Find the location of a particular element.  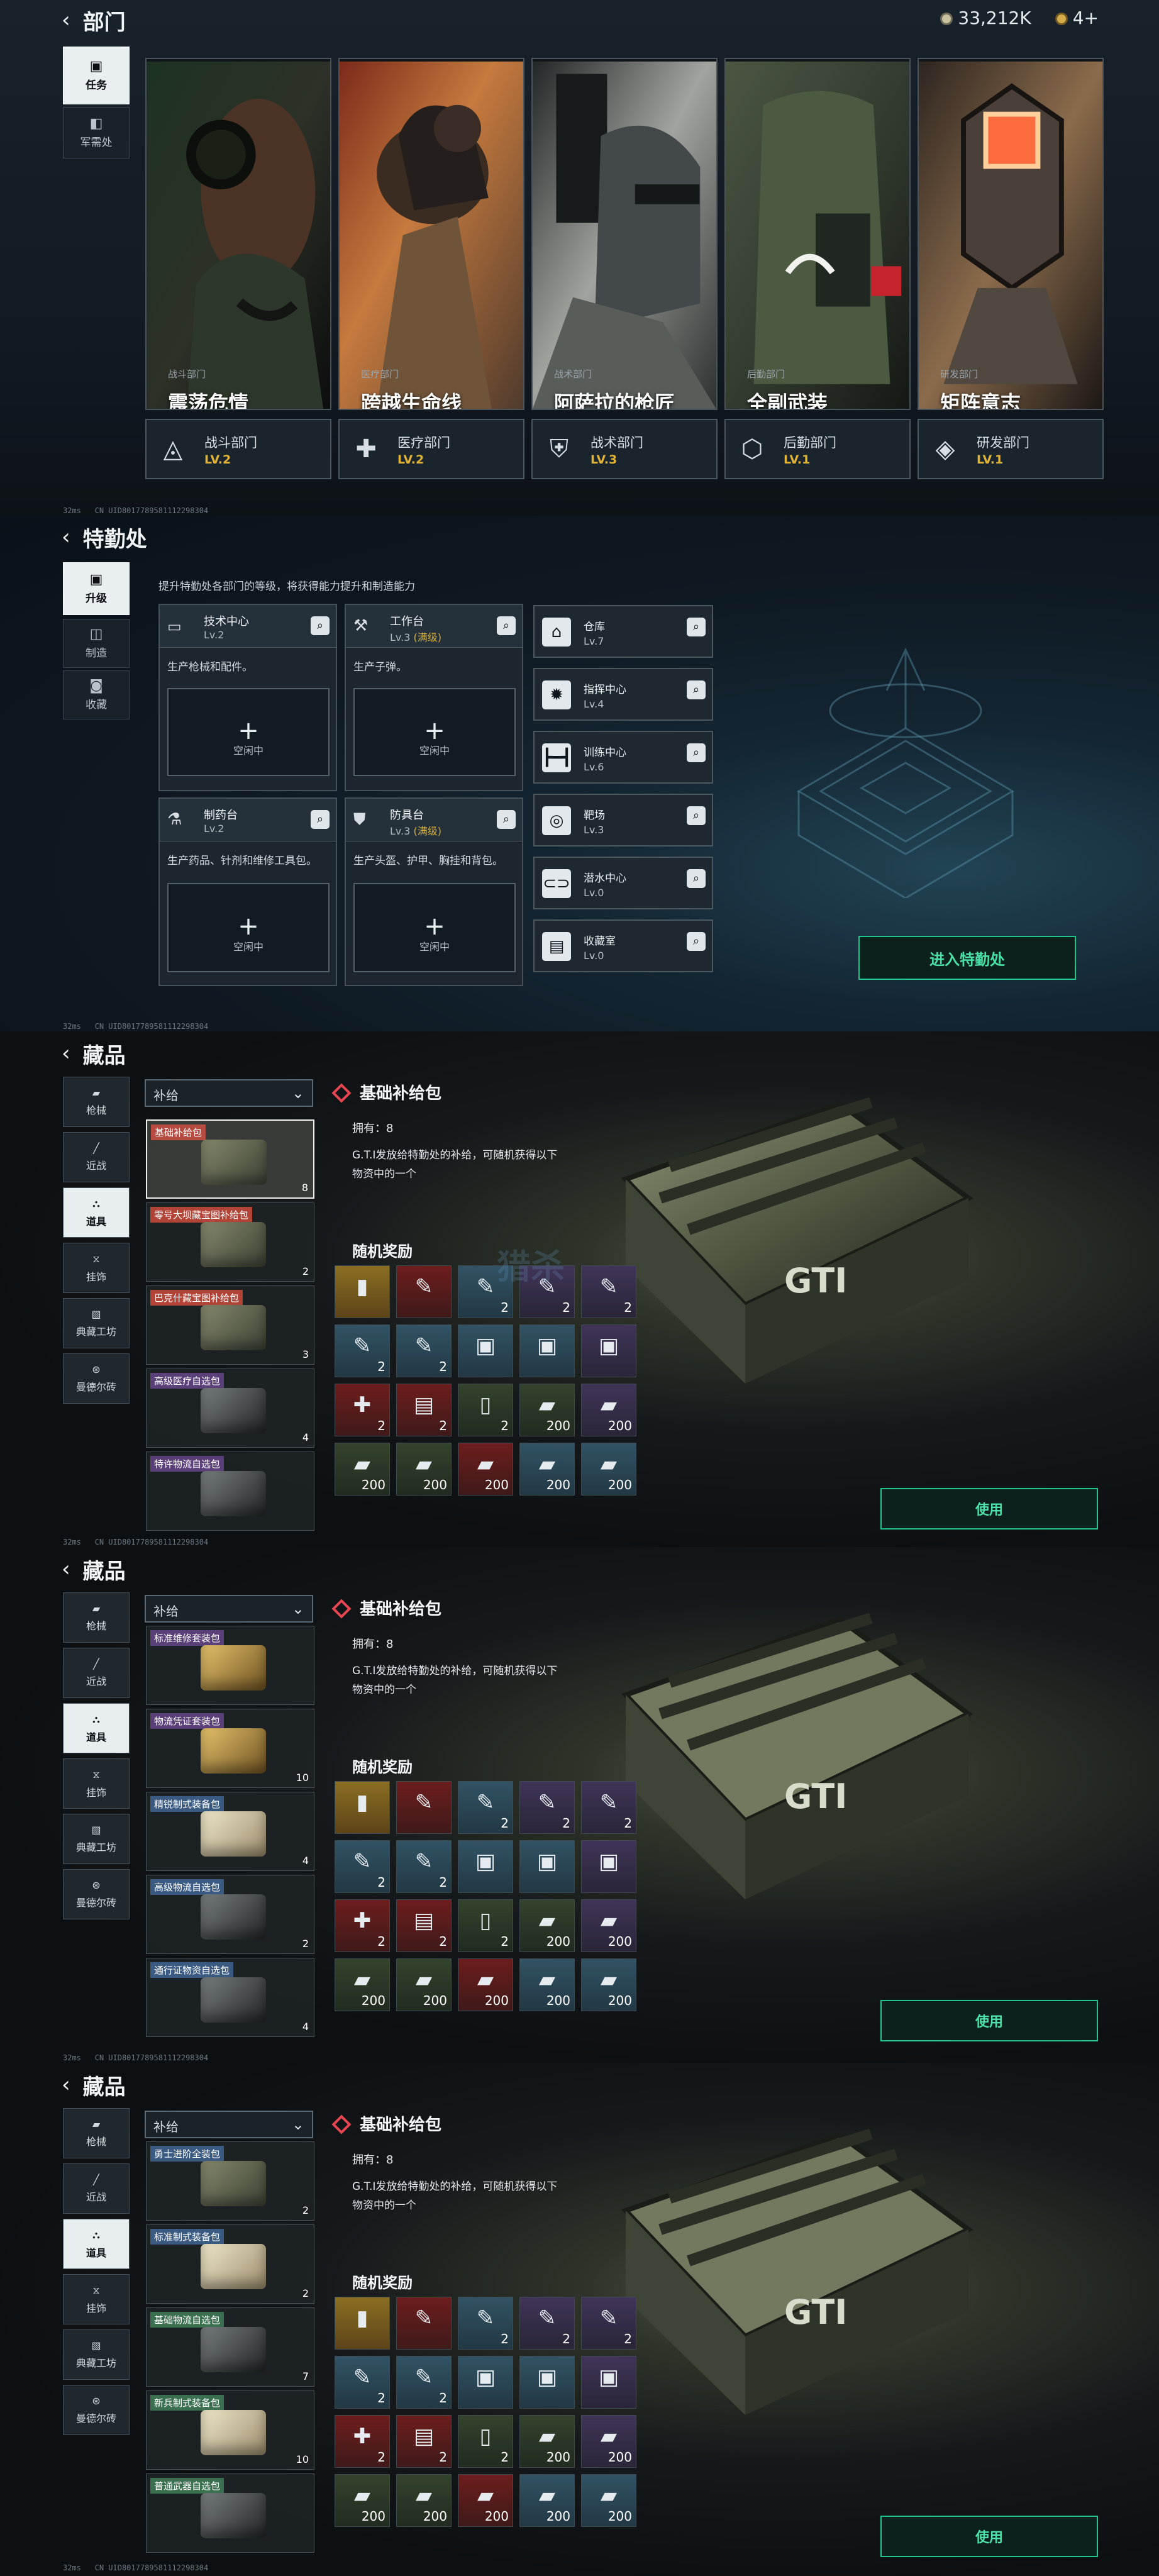

medical-department-card: 医疗部门 跨越生命线 is located at coordinates (431, 234).